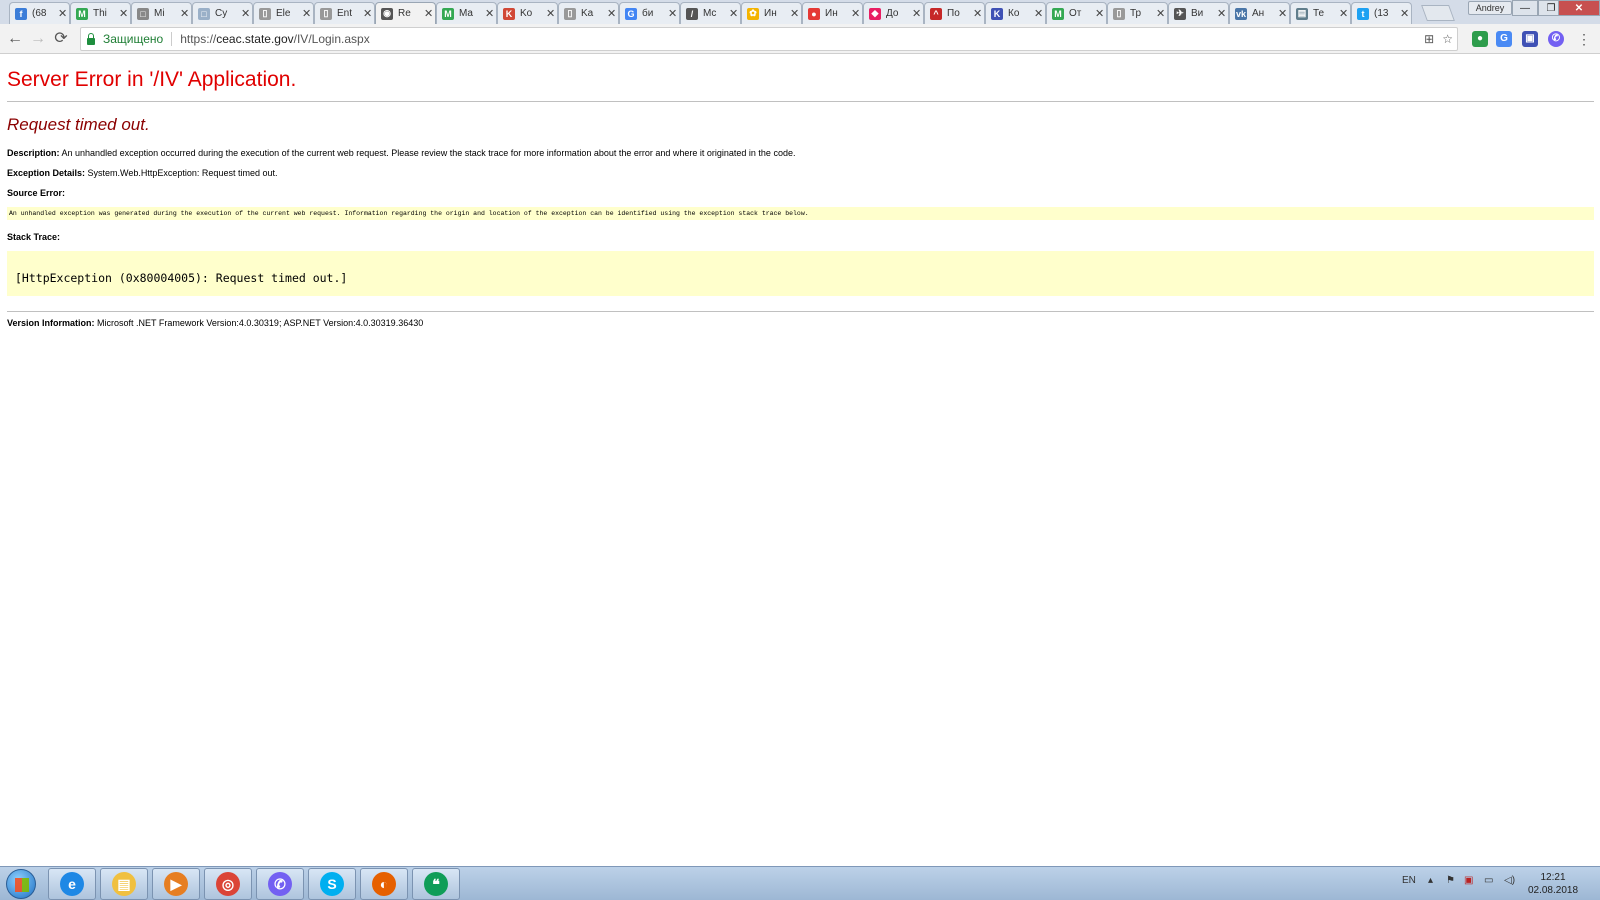  Describe the element at coordinates (588, 13) in the screenshot. I see `browser-tab: ▯ Ka ✕` at that location.